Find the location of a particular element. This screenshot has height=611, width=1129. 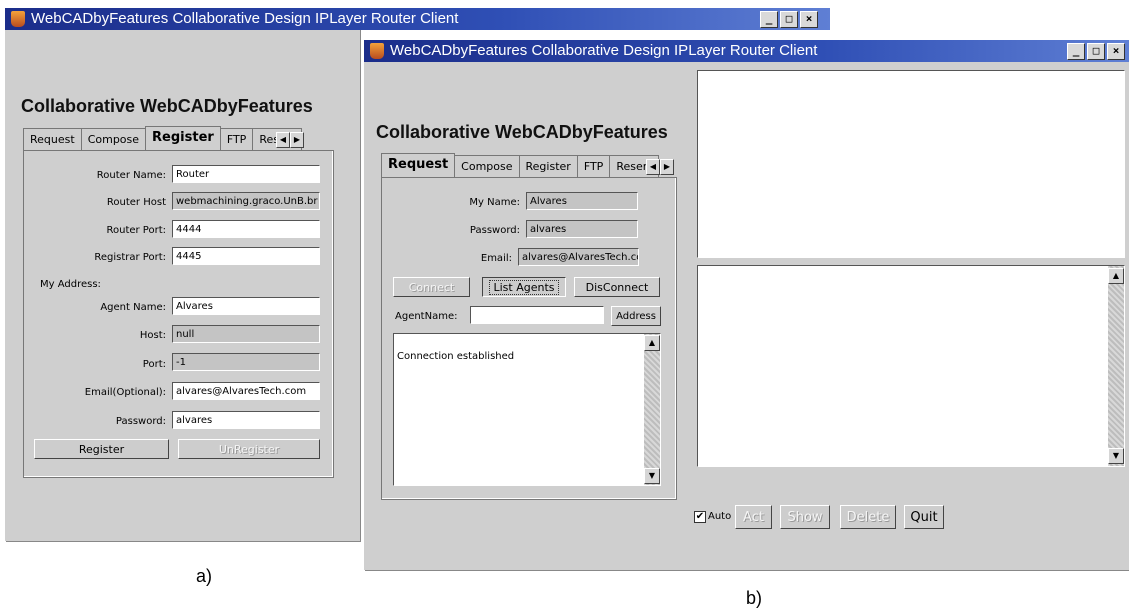

connection-log: Connection established ▲ ▼ is located at coordinates (527, 409).